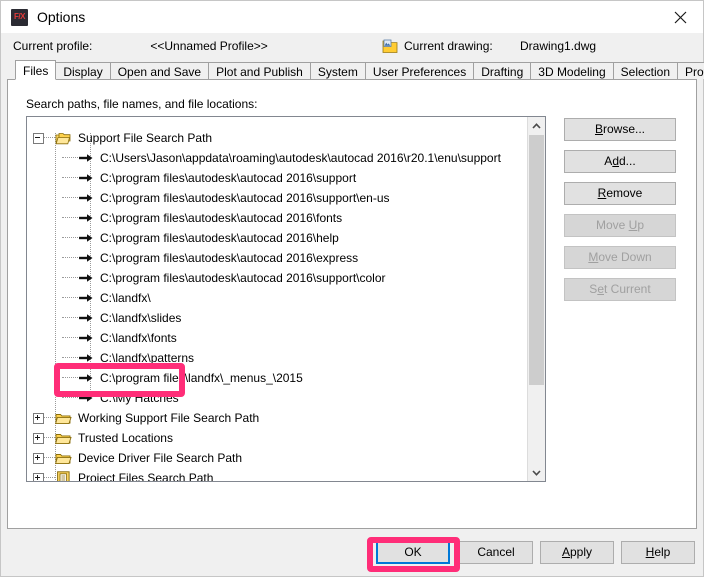  I want to click on chevron-down-icon, so click(536, 472).